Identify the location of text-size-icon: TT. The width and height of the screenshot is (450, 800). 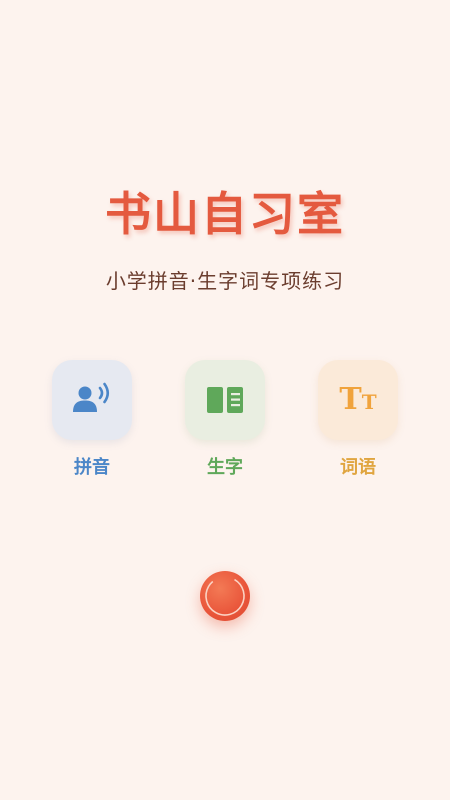
(358, 399).